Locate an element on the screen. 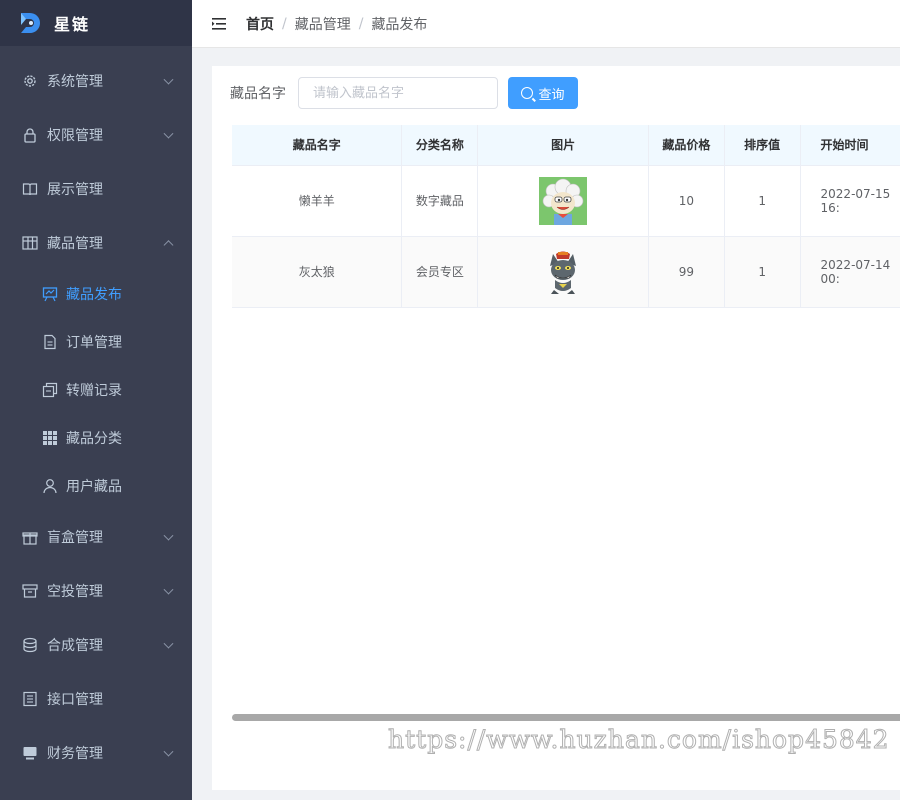 This screenshot has height=800, width=900. search-label: 藏品名字 is located at coordinates (258, 94).